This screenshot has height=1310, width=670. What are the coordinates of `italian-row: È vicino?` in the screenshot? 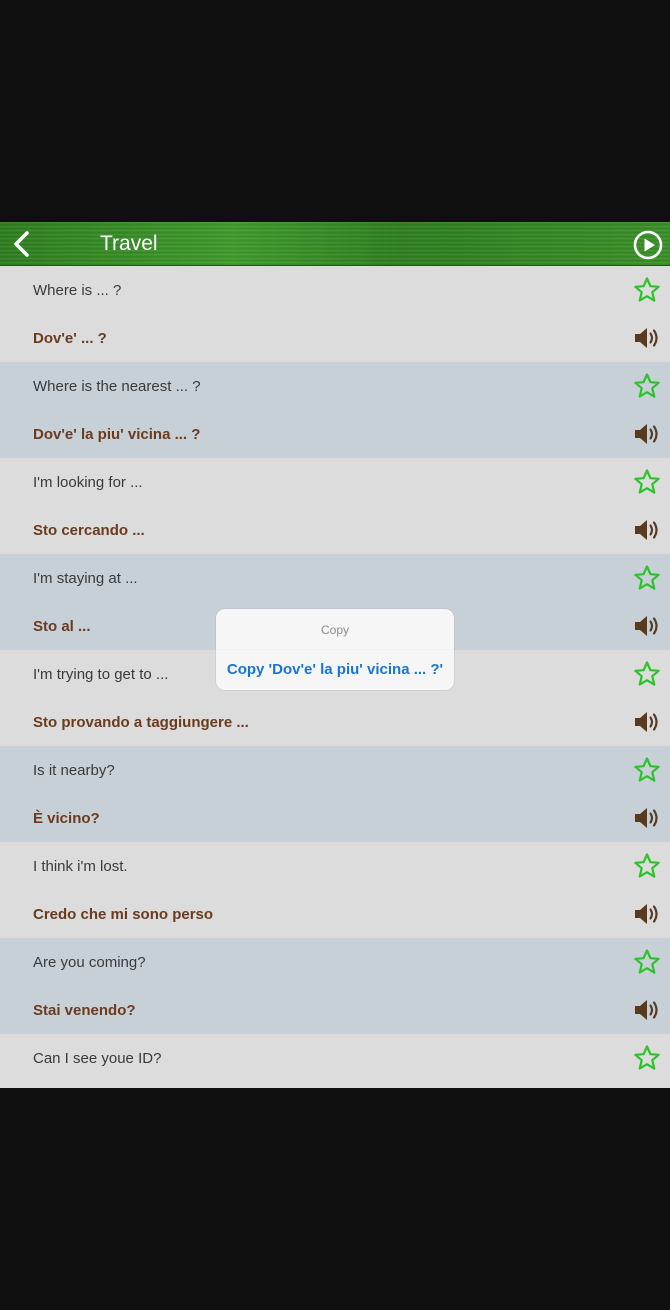 It's located at (335, 818).